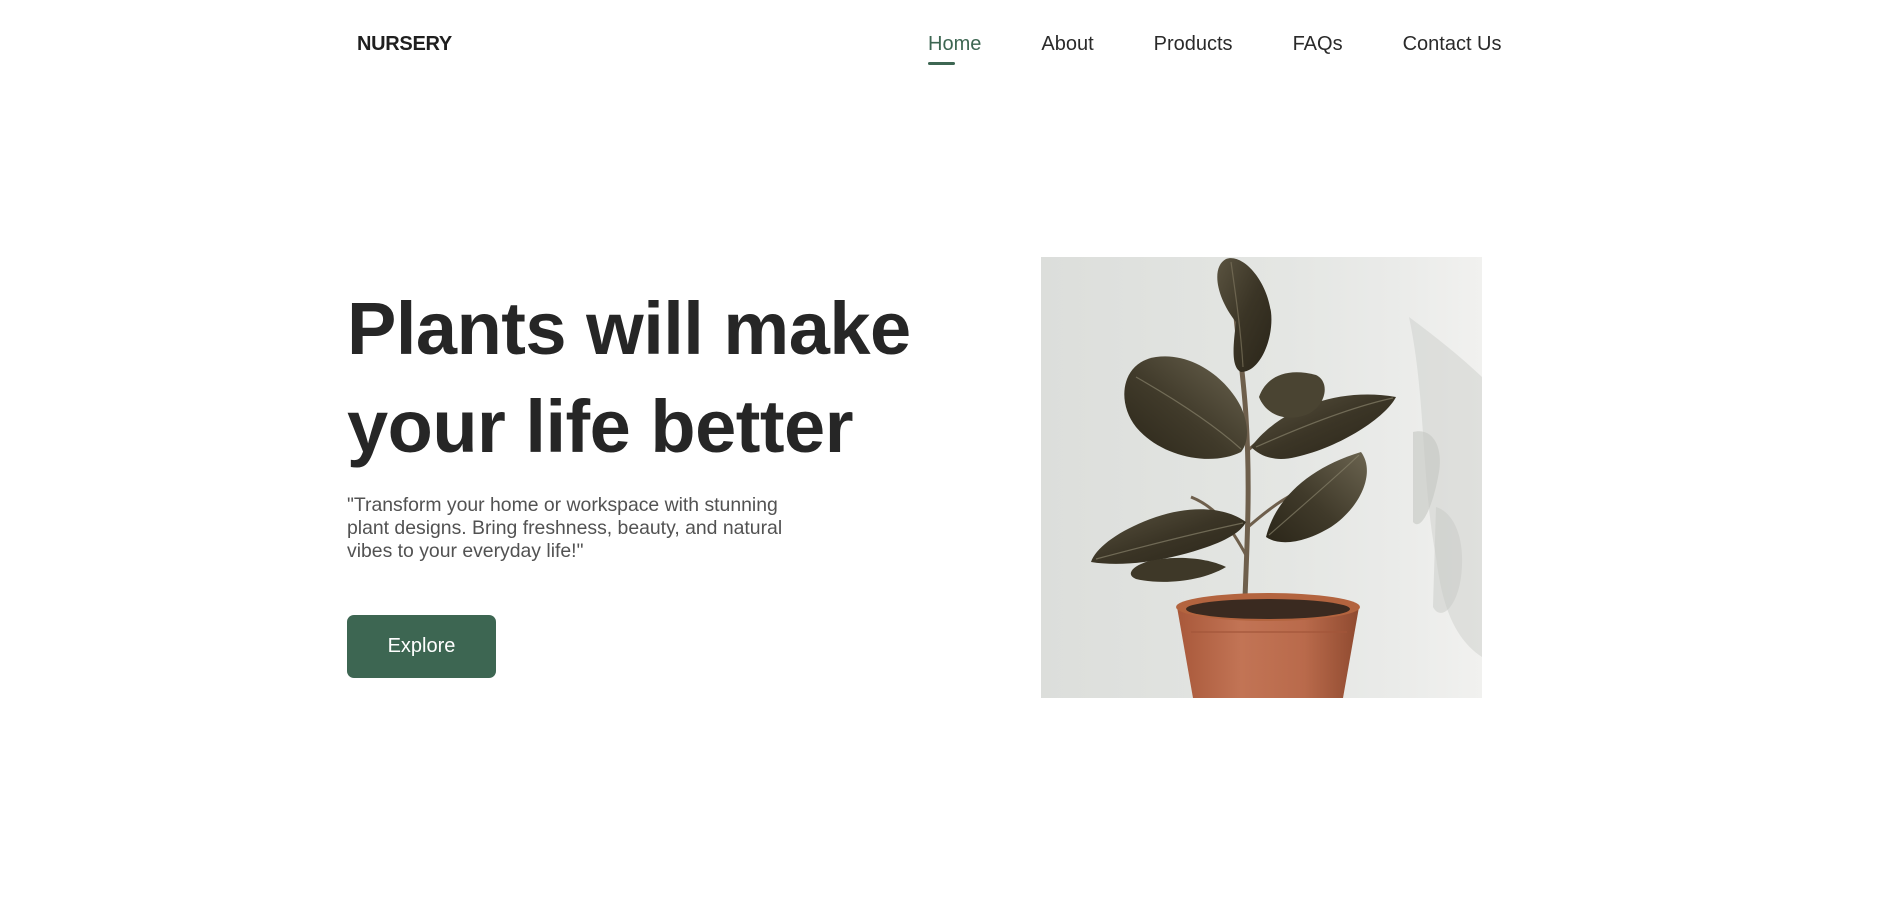 This screenshot has height=902, width=1900. I want to click on explore-button: Explore, so click(421, 646).